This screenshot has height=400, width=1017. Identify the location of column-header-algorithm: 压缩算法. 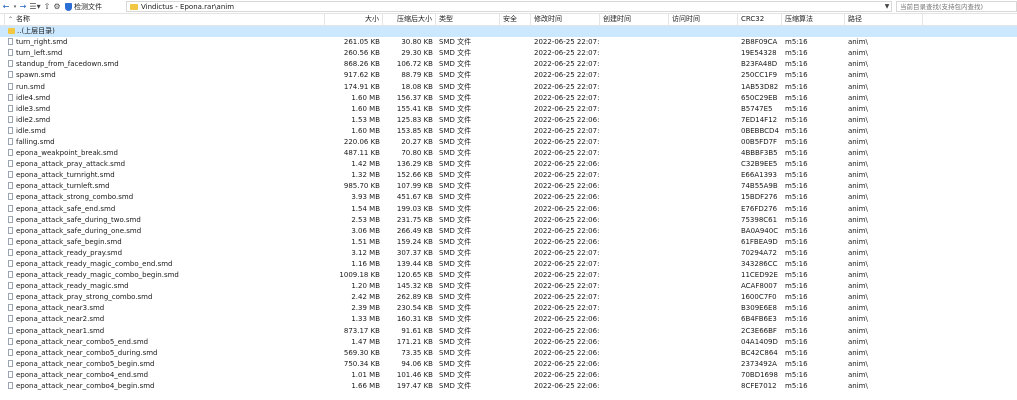
(813, 19).